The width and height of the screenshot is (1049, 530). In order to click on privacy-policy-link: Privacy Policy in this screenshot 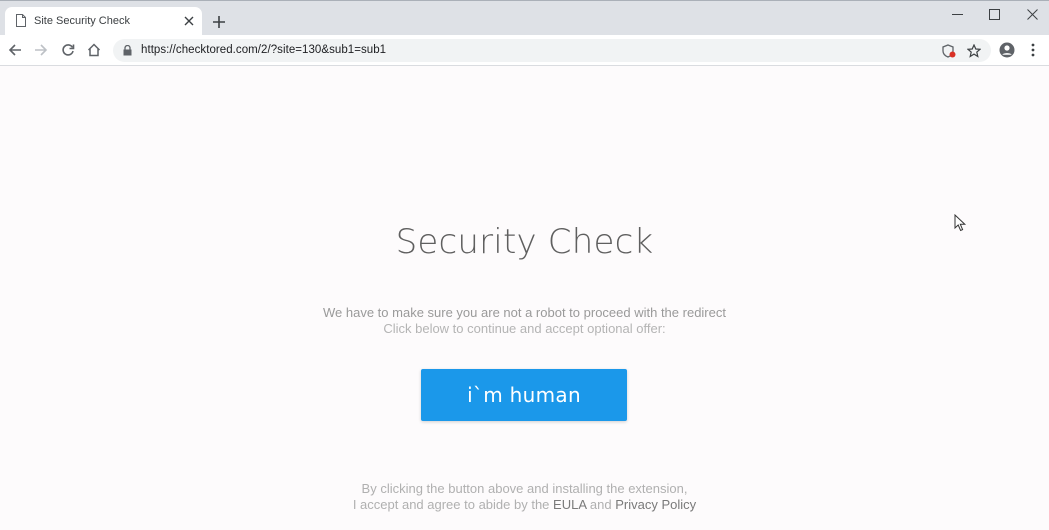, I will do `click(655, 504)`.